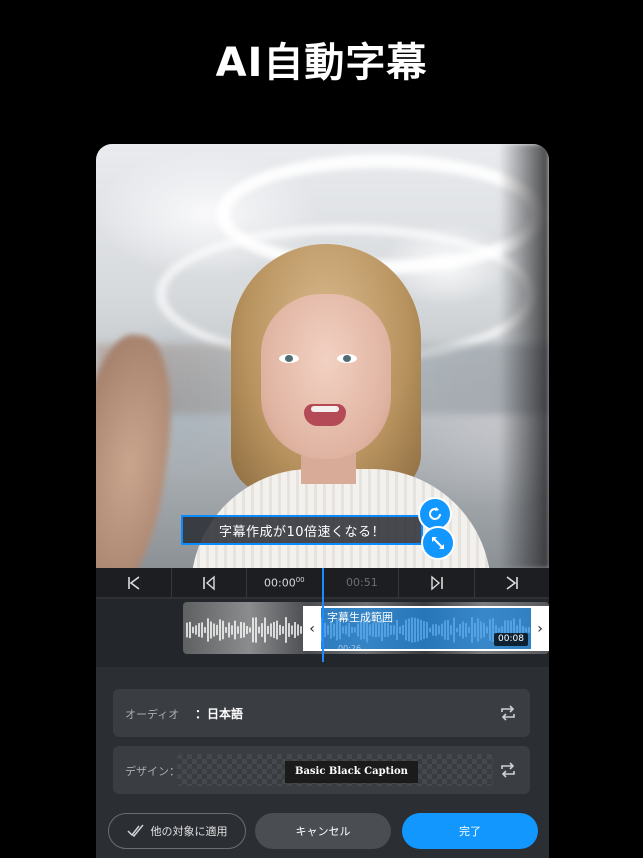 The width and height of the screenshot is (643, 858). I want to click on current-time-main: 00:00, so click(280, 583).